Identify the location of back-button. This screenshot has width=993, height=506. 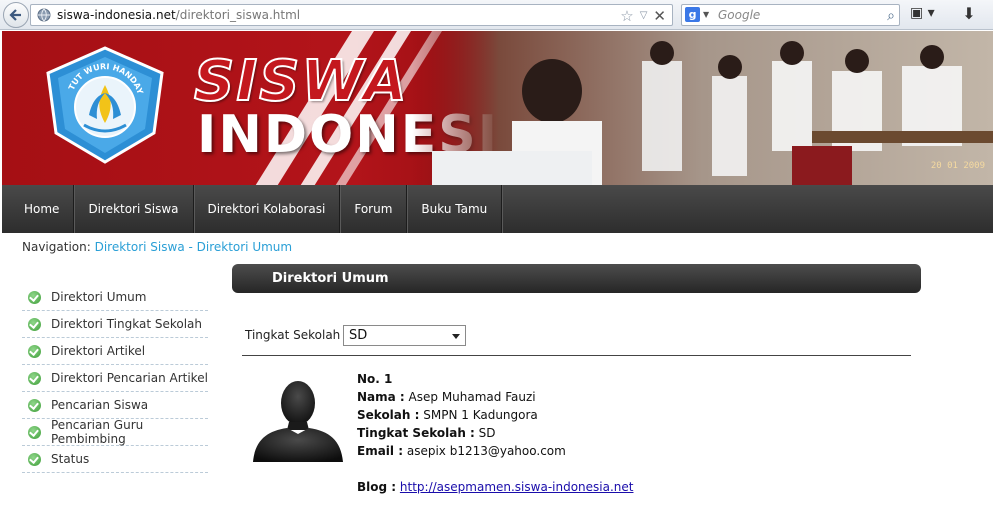
(16, 15).